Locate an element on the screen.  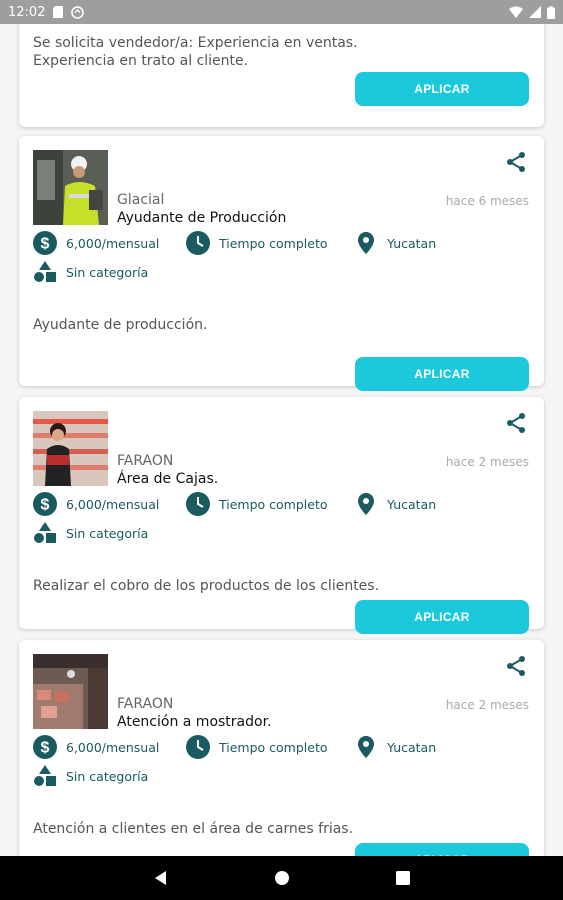
sd-card-icon is located at coordinates (58, 12).